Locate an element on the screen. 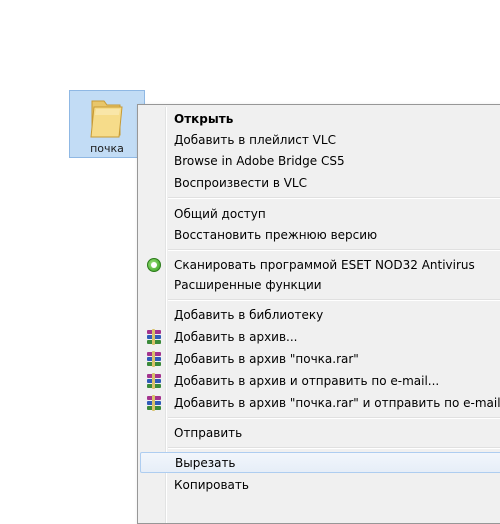  menu-item-add-to-library: Добавить в библиотеку is located at coordinates (320, 314).